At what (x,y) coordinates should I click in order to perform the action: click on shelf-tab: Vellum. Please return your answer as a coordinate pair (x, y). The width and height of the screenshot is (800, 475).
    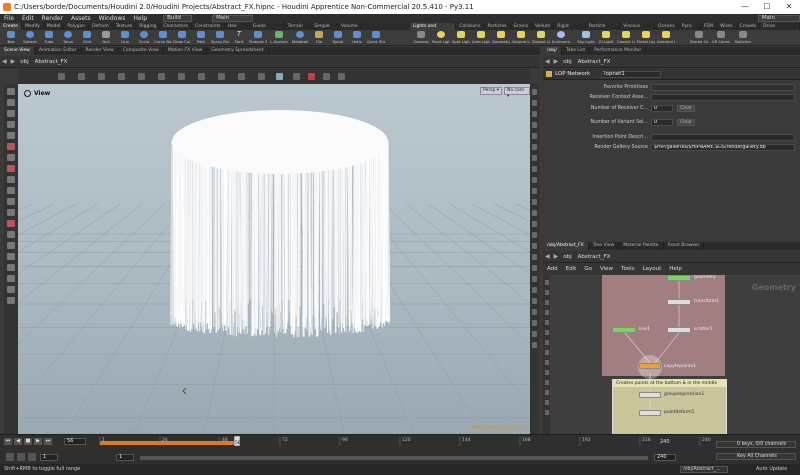
    Looking at the image, I should click on (543, 26).